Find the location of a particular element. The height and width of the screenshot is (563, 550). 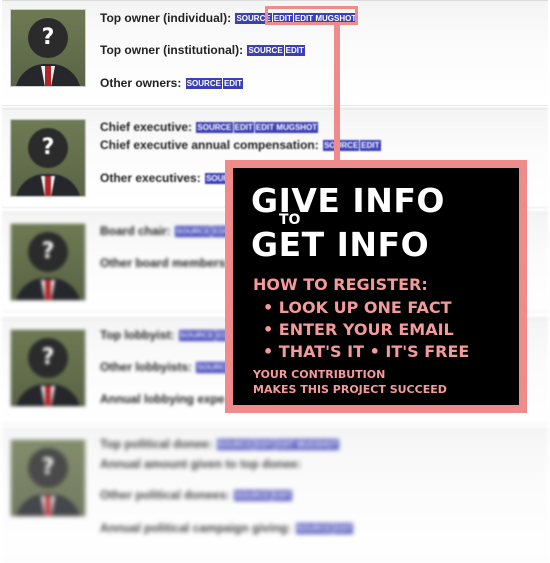

board-chair-mugshot: ? is located at coordinates (48, 262).